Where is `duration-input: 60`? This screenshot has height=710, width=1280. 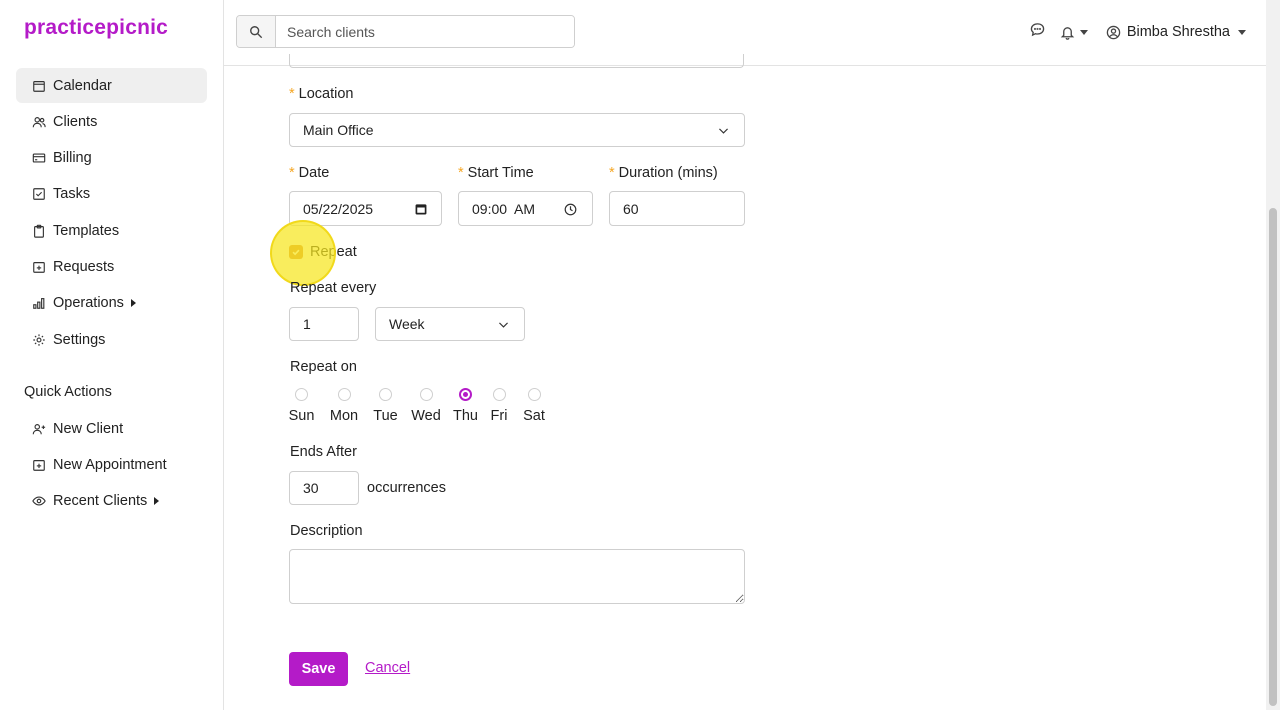
duration-input: 60 is located at coordinates (677, 208).